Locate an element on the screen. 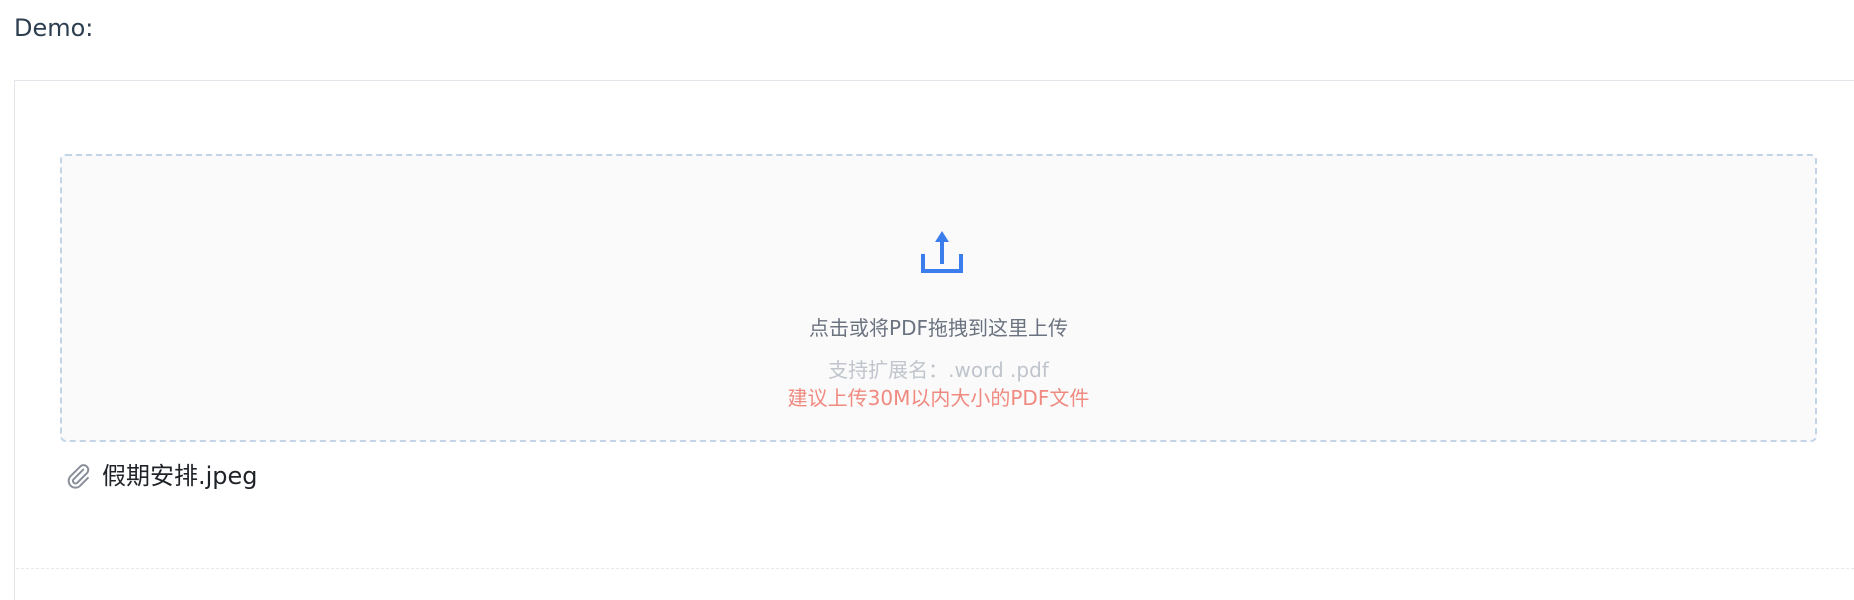 Image resolution: width=1854 pixels, height=600 pixels. file-list-item: 假期安排.jpeg is located at coordinates (159, 476).